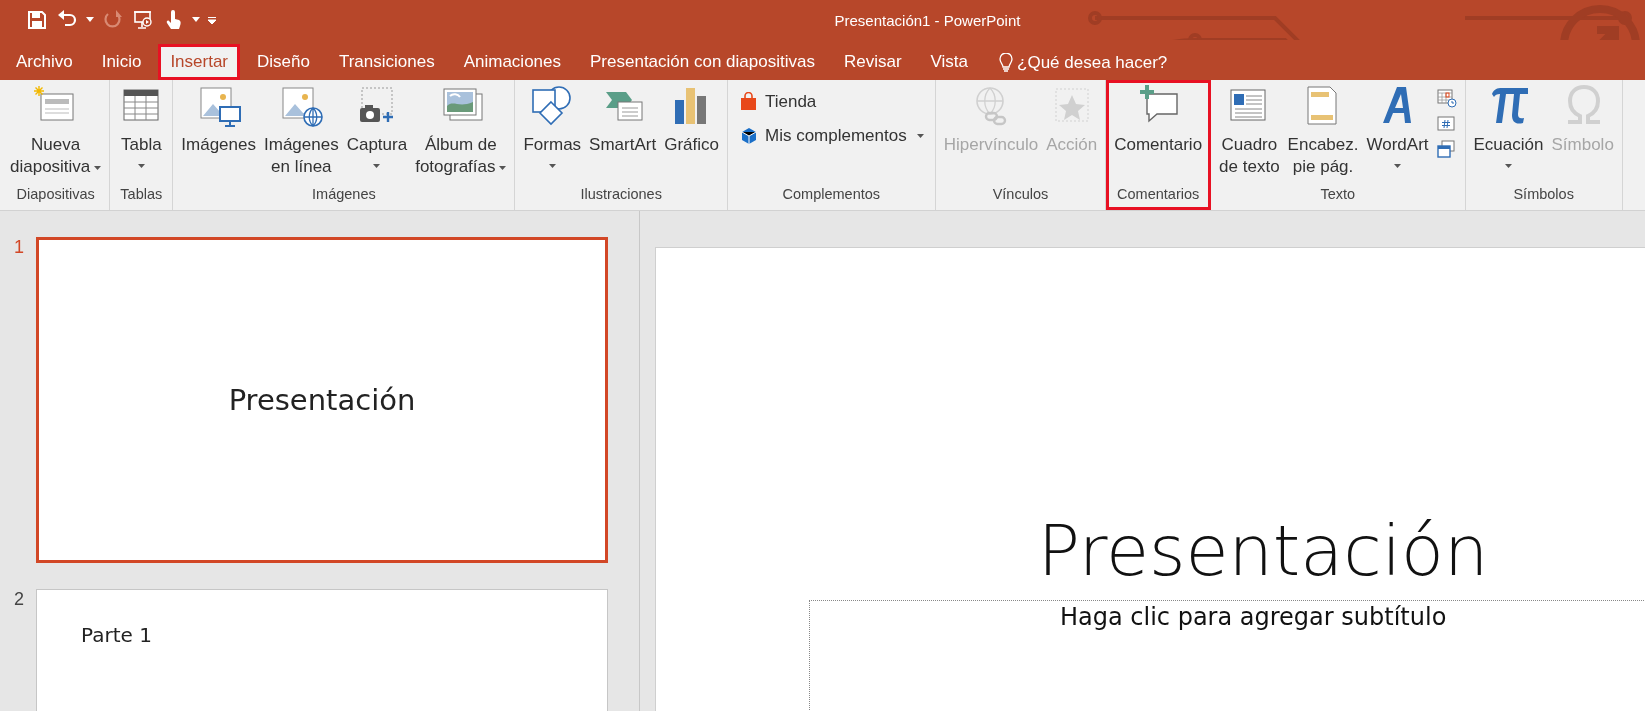  Describe the element at coordinates (301, 135) in the screenshot. I see `ribbon-button: Imágenes en línea` at that location.